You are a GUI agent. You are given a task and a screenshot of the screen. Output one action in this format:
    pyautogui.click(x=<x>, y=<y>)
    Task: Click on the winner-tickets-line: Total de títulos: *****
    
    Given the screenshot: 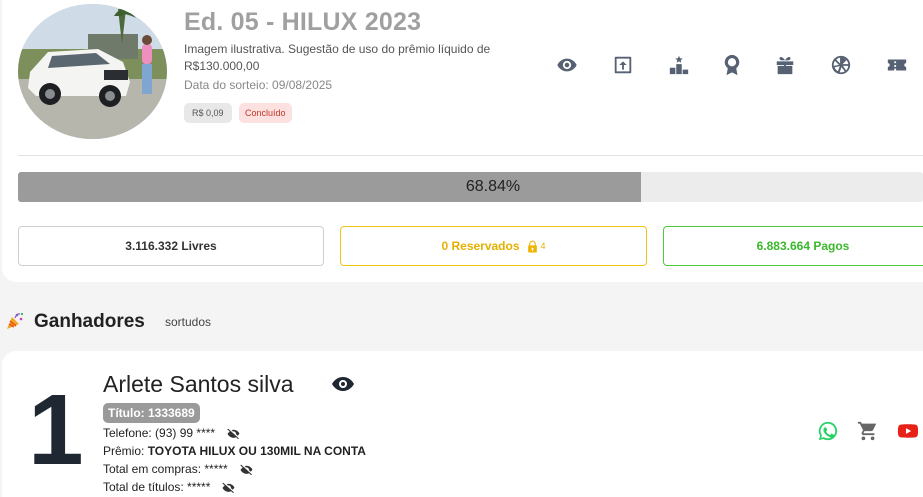 What is the action you would take?
    pyautogui.click(x=169, y=487)
    